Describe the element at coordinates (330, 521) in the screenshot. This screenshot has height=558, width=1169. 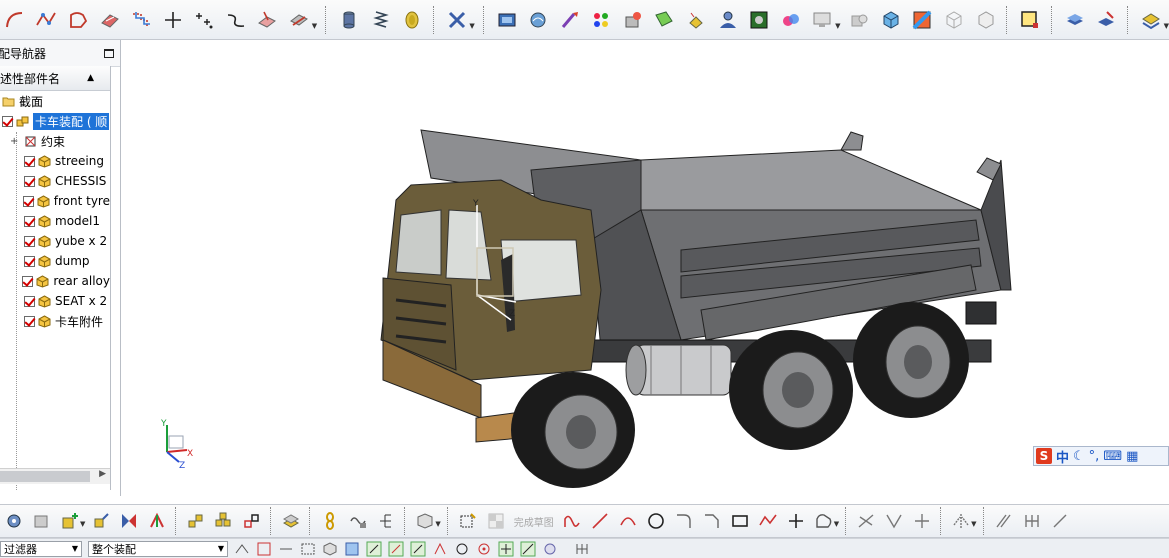
I see `chain-icon` at that location.